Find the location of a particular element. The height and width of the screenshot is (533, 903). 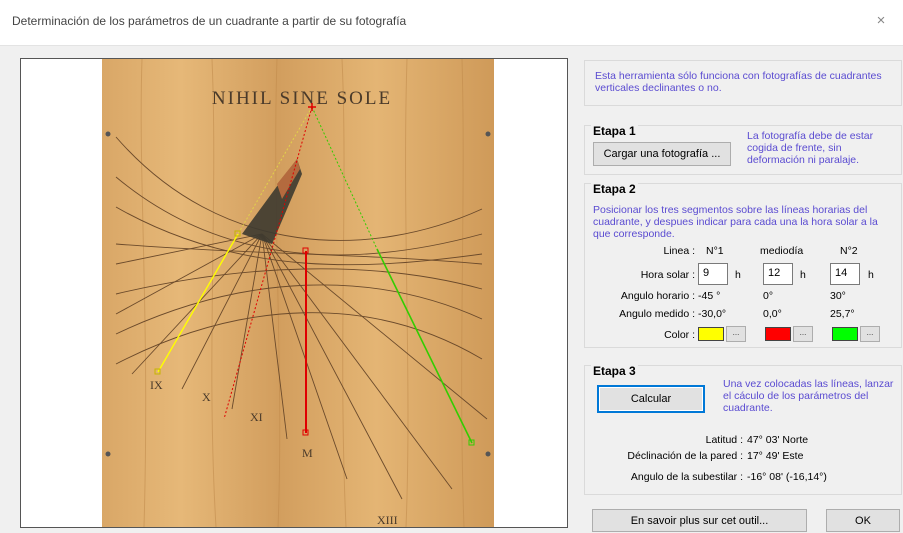

hour-angle-noon: 0° is located at coordinates (768, 296).